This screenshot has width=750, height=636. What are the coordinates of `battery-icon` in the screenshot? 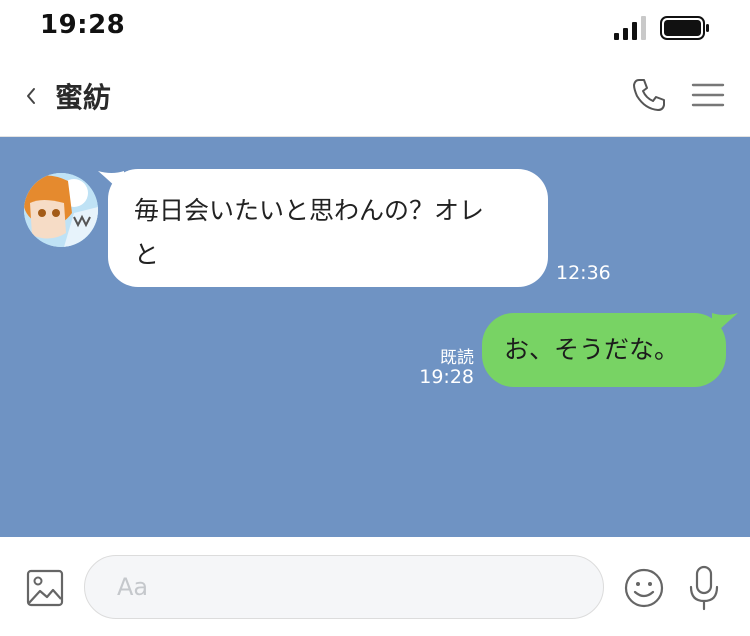 It's located at (684, 28).